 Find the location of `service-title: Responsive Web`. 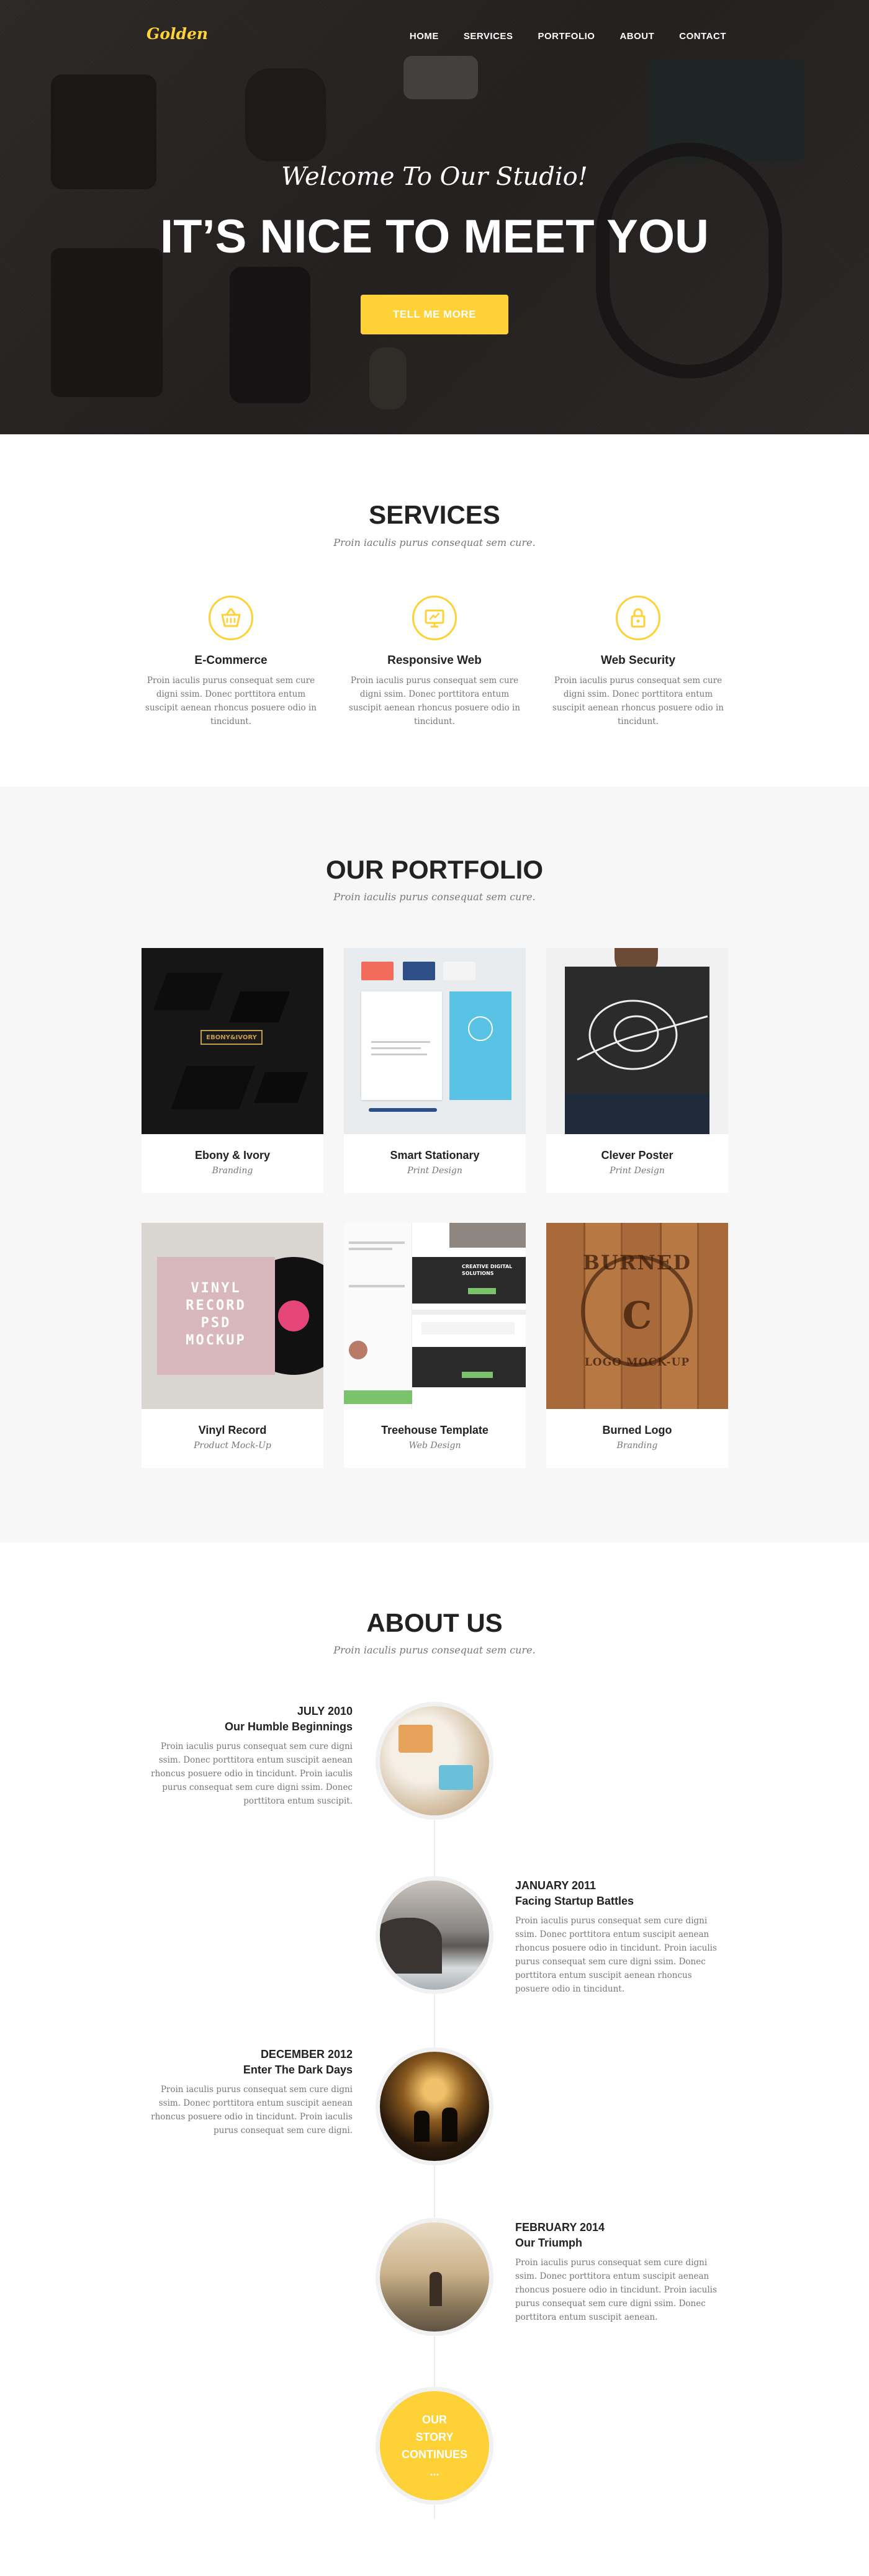

service-title: Responsive Web is located at coordinates (434, 660).